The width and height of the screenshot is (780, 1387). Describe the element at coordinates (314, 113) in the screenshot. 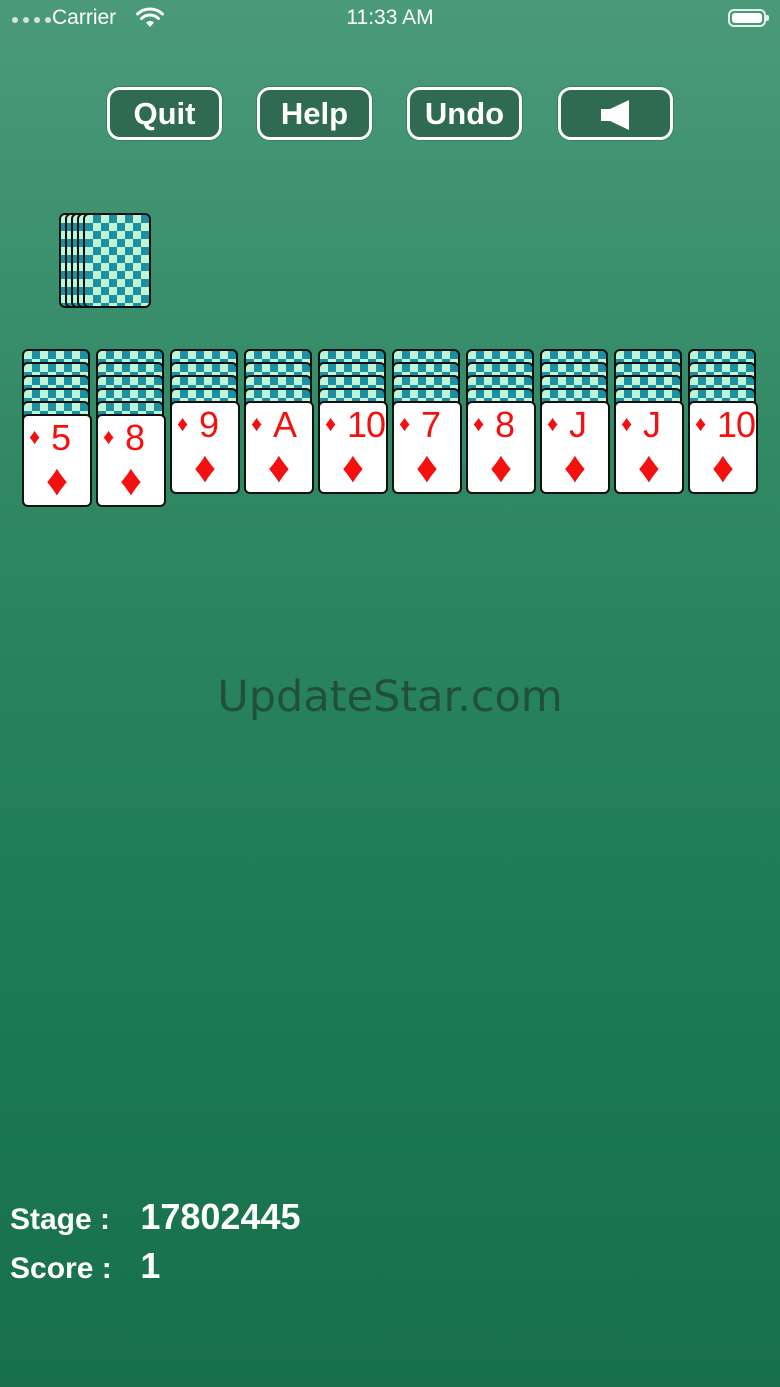

I see `help-button: Help` at that location.